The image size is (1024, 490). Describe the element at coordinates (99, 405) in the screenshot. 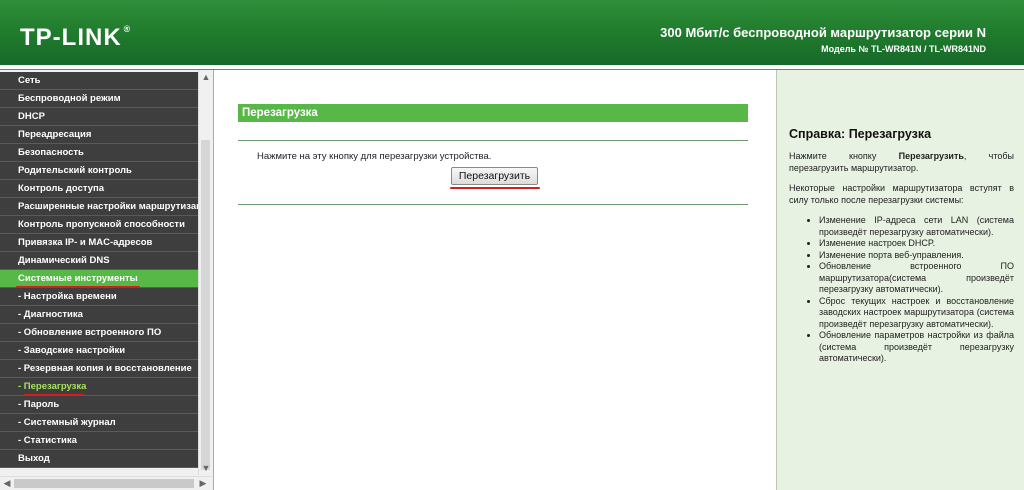

I see `sidebar-item-password: - Пароль` at that location.